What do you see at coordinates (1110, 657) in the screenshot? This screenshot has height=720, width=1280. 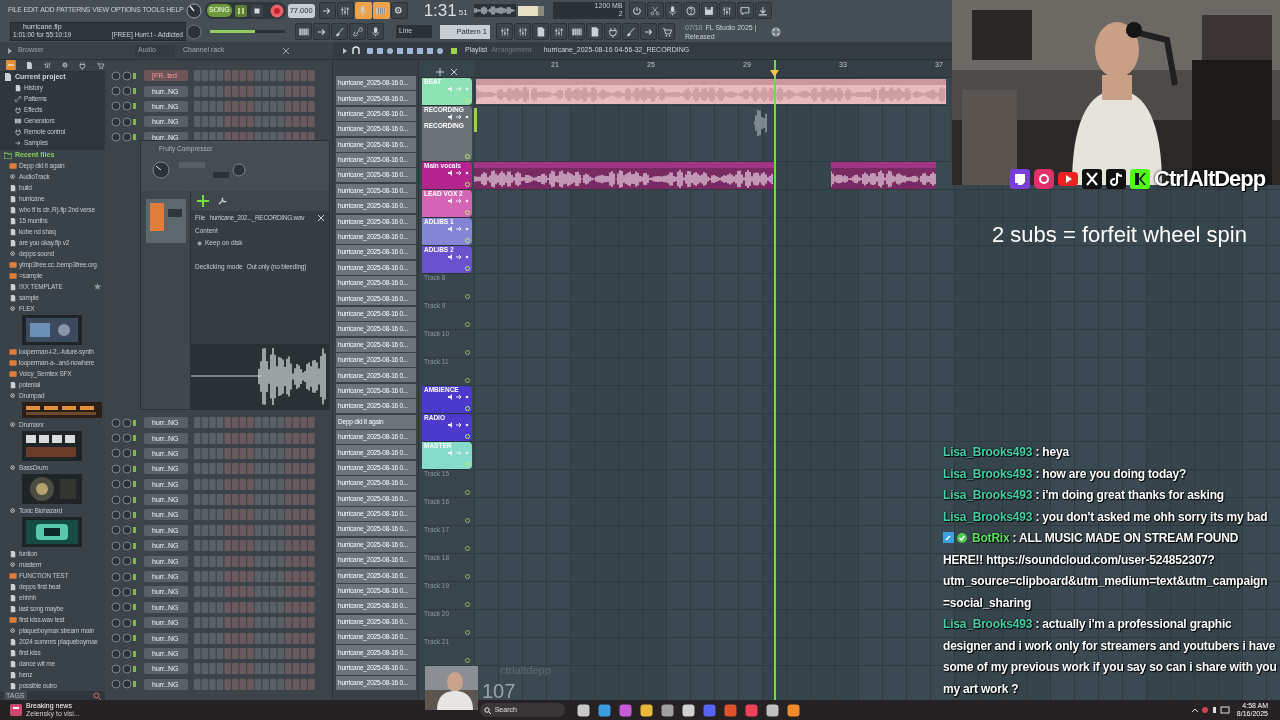 I see `chat-message: Lisa_Brooks493 : actually i'm a professional graphic designer and i work only for streamers and youtubers i have some of my previous work if you say so can i share with you my art work ?` at bounding box center [1110, 657].